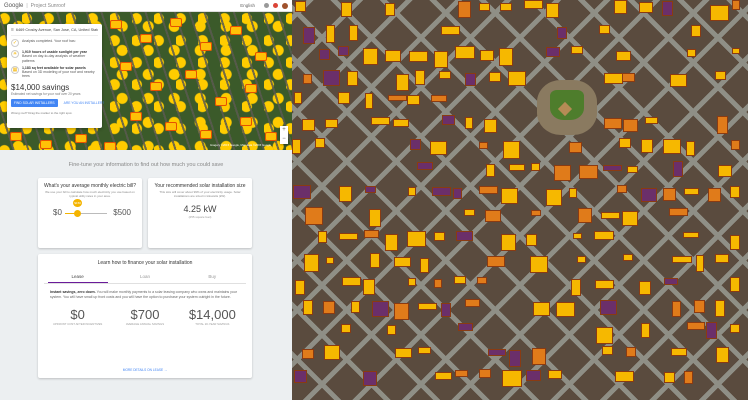 Image resolution: width=748 pixels, height=400 pixels. I want to click on zoom-in-button: +, so click(284, 130).